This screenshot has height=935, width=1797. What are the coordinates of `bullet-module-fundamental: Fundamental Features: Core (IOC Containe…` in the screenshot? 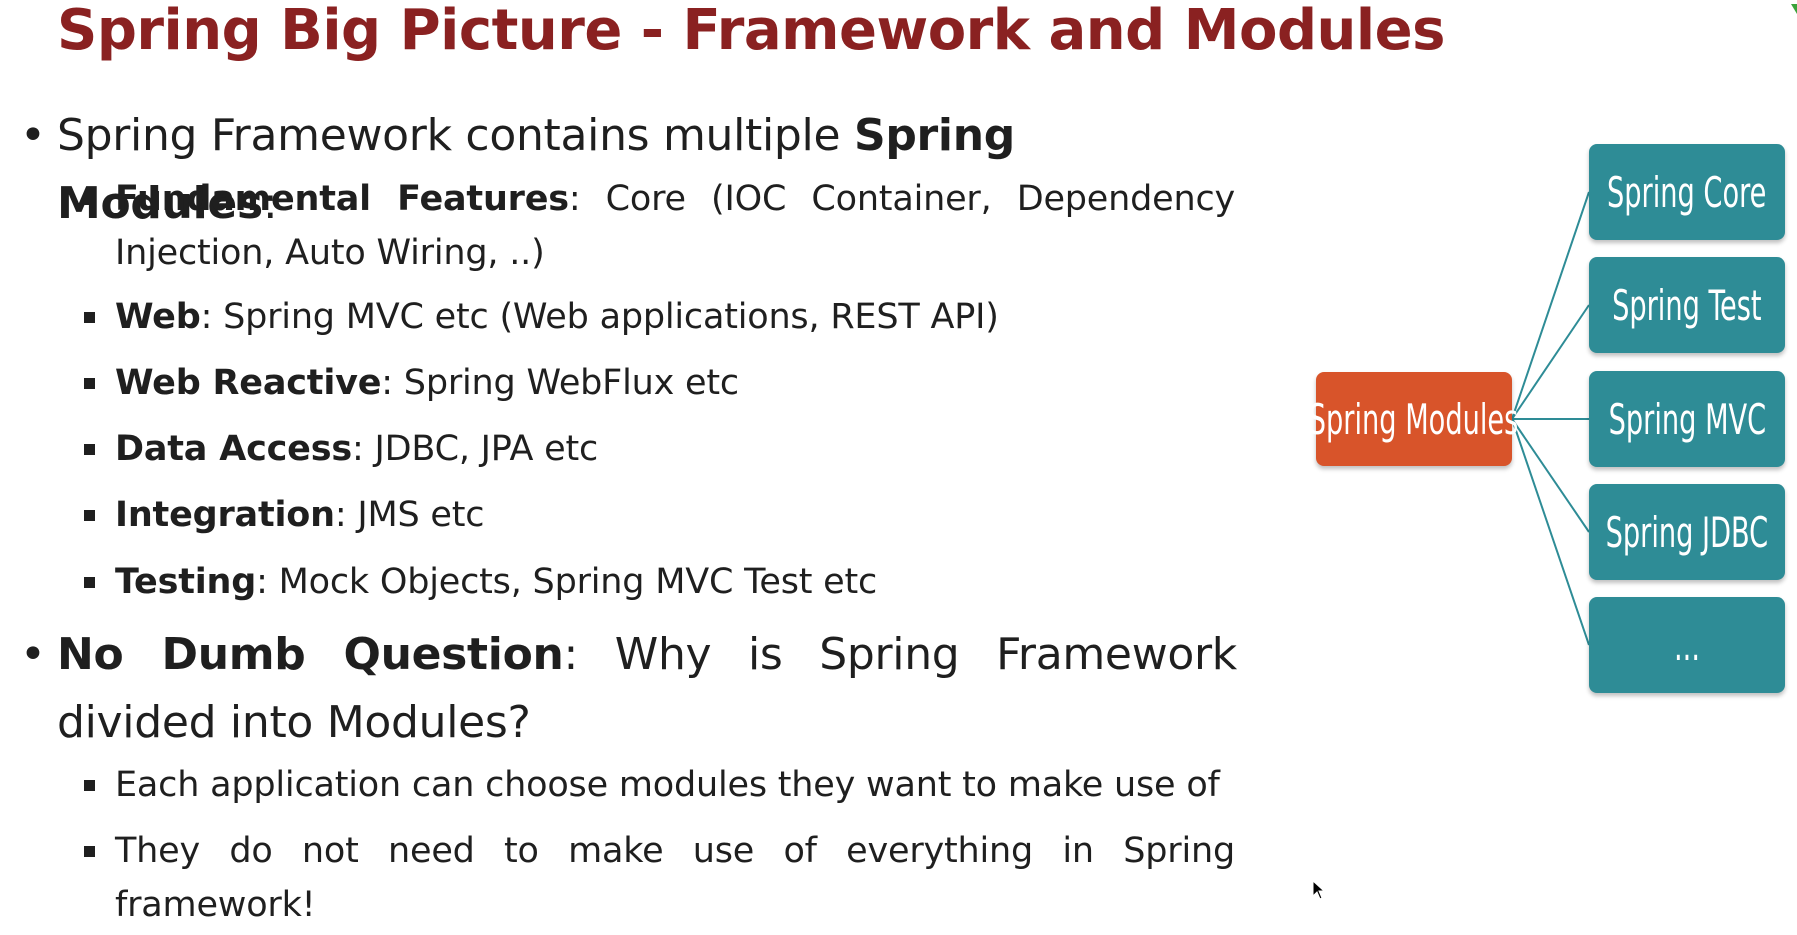 It's located at (659, 226).